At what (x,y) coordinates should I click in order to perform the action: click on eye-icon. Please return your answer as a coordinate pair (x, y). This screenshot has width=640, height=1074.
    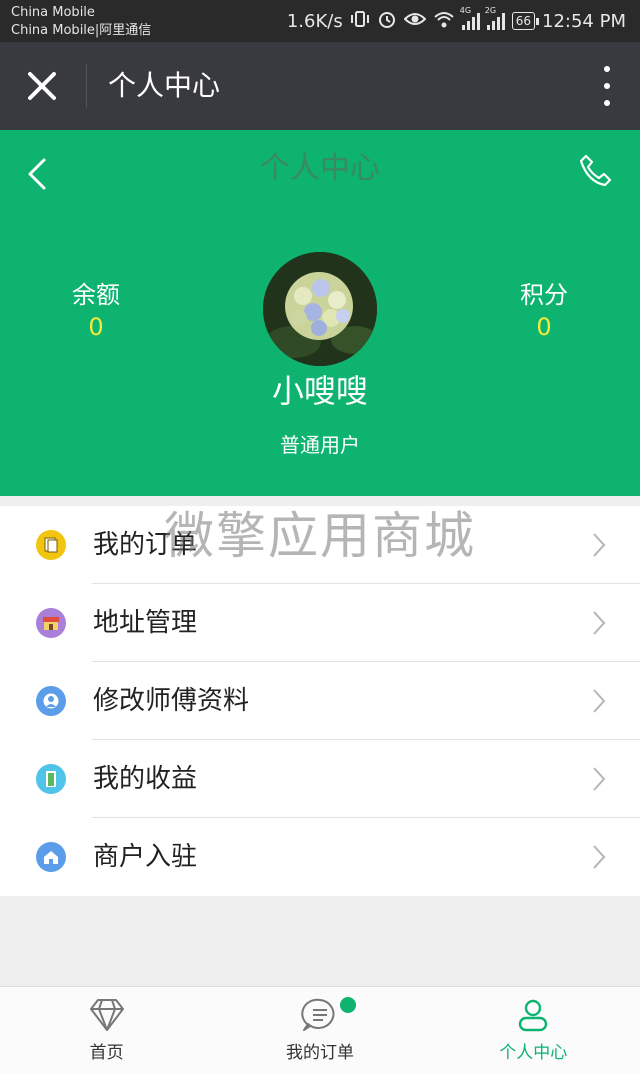
    Looking at the image, I should click on (415, 21).